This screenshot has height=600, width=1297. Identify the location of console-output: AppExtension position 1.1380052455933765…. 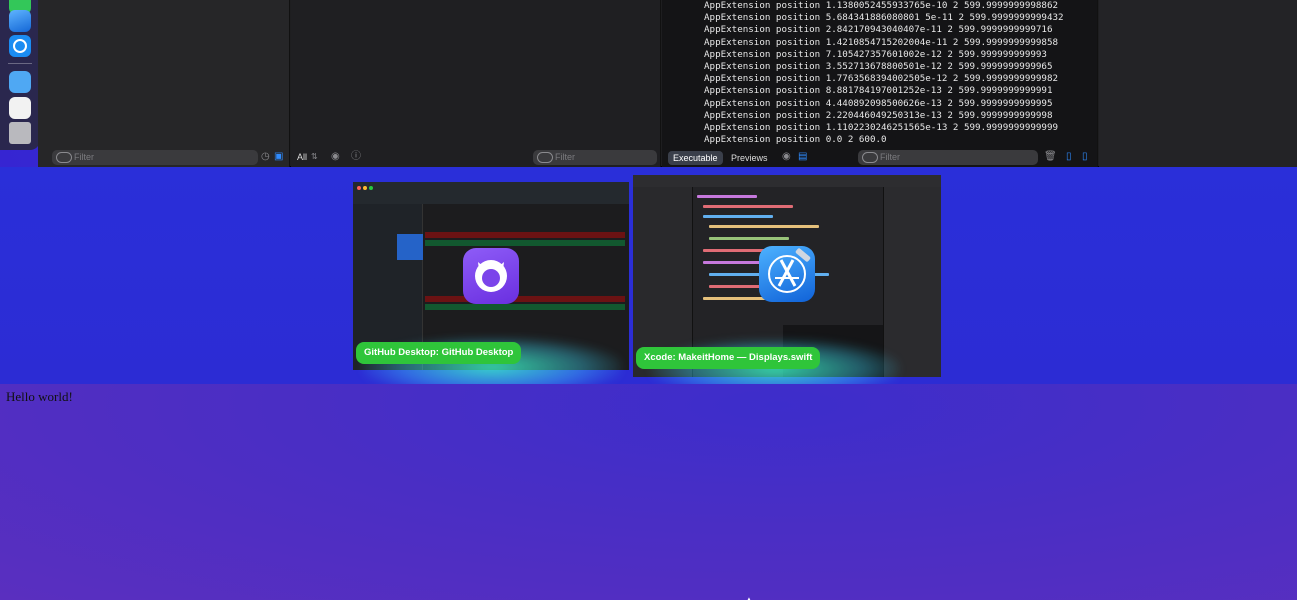
(899, 73).